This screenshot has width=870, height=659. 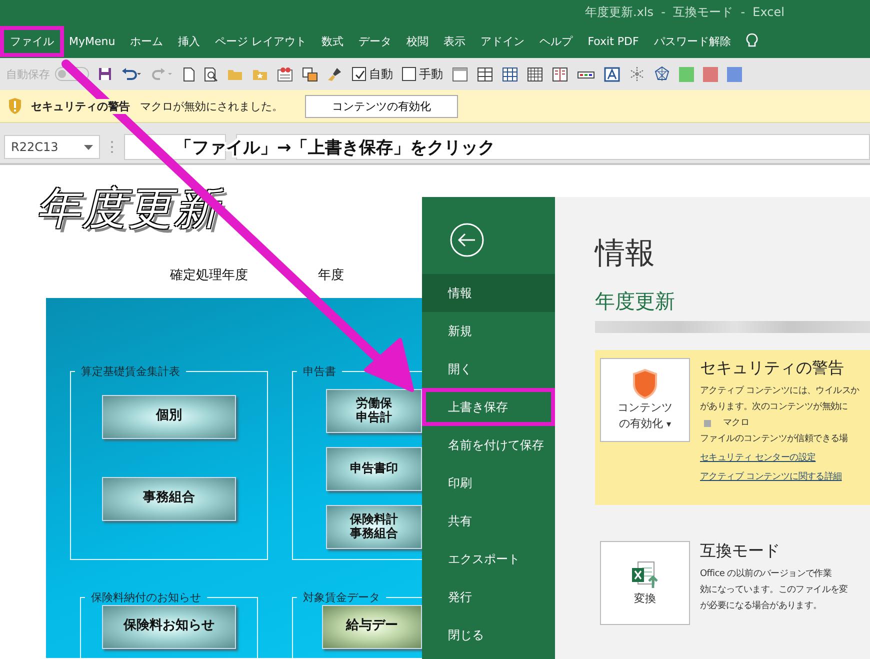 I want to click on columns-icon, so click(x=560, y=74).